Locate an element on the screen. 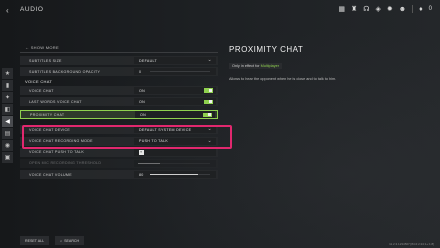  notification-count: 0 is located at coordinates (430, 9).